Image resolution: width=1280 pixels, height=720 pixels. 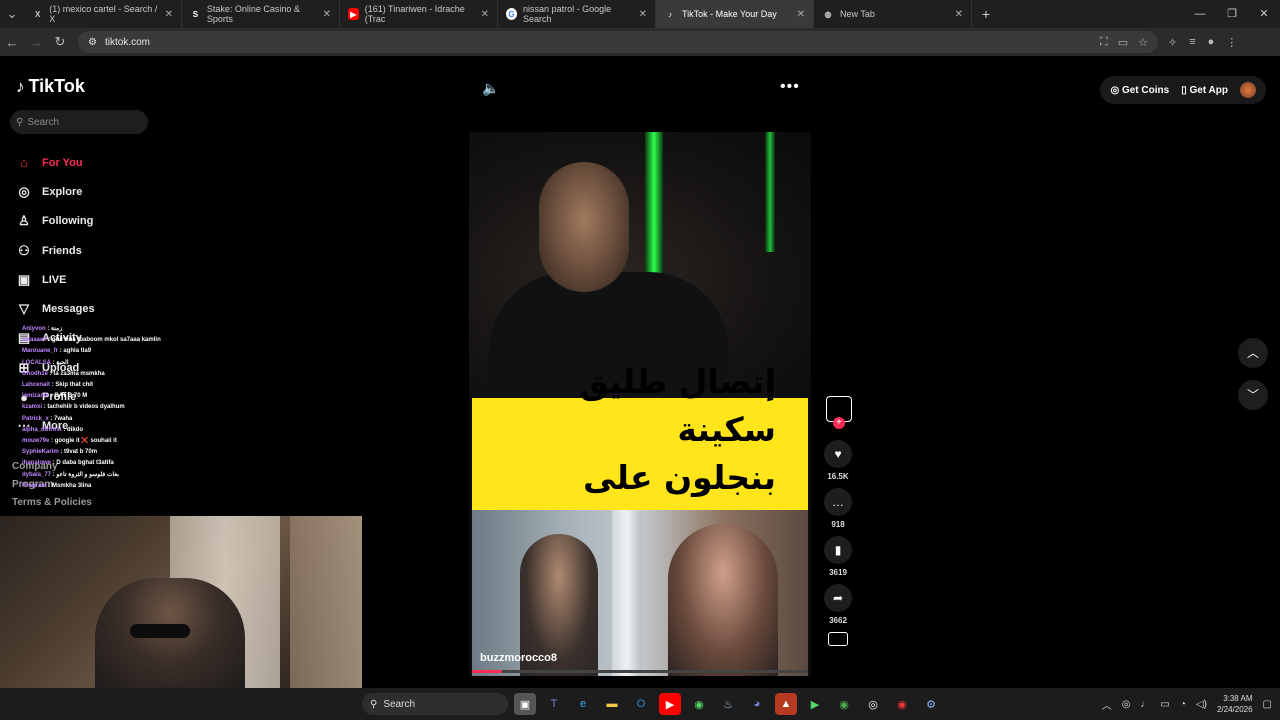 What do you see at coordinates (419, 14) in the screenshot?
I see `tab-youtube: ▶ (161) Tinariwen - Idrache (Trac ✕` at bounding box center [419, 14].